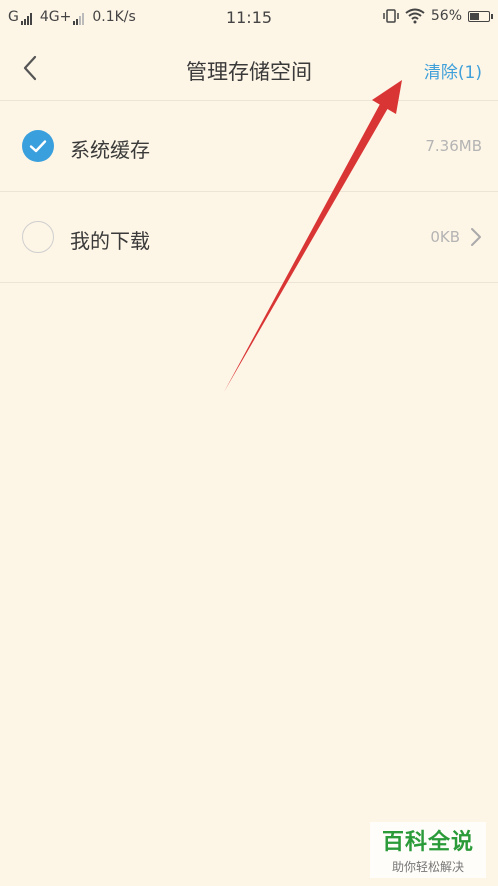 Image resolution: width=498 pixels, height=886 pixels. I want to click on battery-fill, so click(474, 16).